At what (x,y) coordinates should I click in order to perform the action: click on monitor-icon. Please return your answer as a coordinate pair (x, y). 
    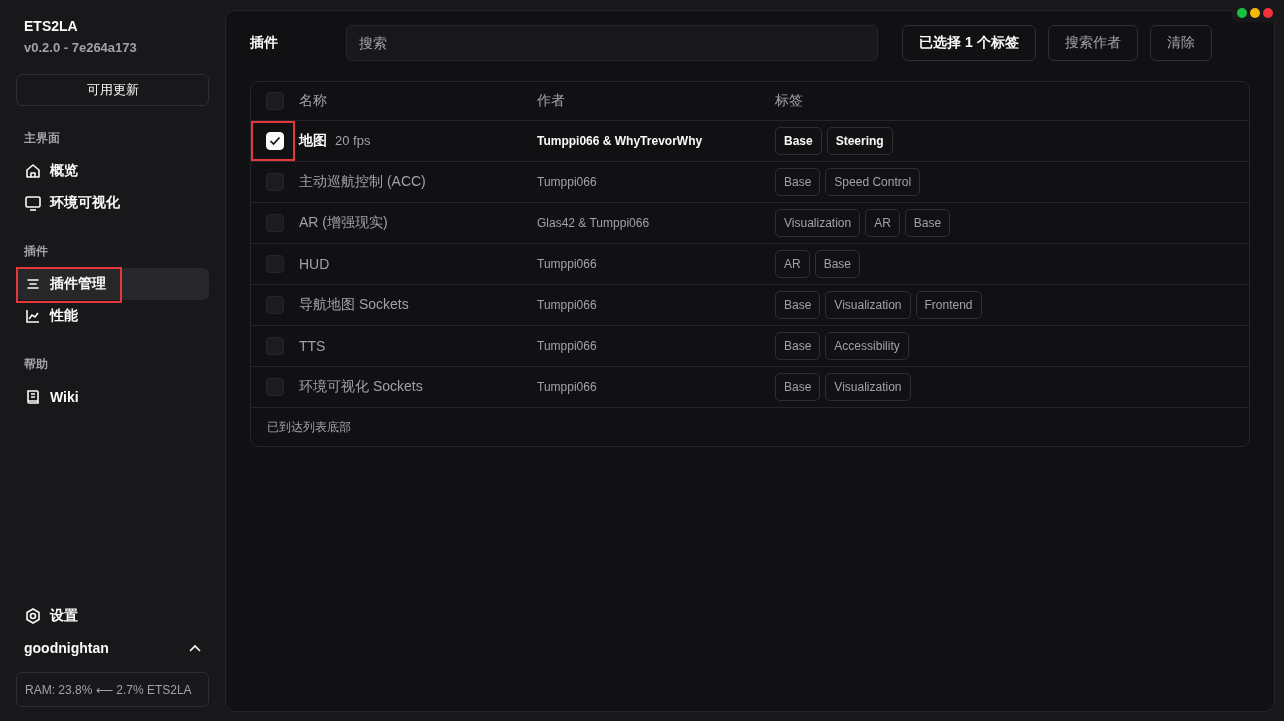
    Looking at the image, I should click on (33, 203).